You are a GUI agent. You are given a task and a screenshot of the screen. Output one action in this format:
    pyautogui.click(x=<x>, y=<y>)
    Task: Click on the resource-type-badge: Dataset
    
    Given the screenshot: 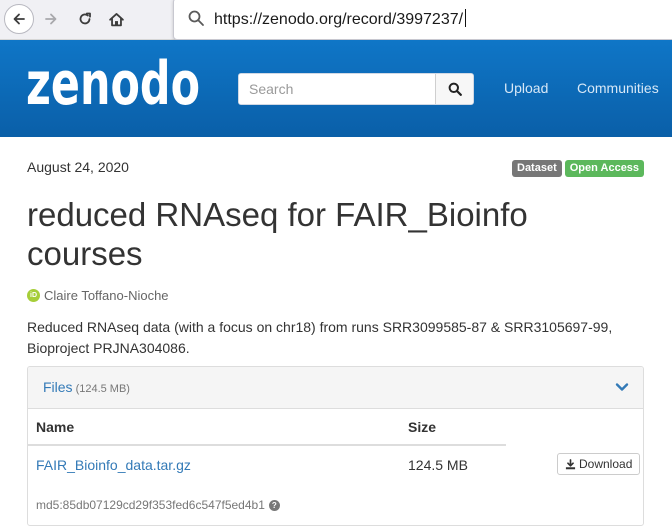 What is the action you would take?
    pyautogui.click(x=537, y=168)
    